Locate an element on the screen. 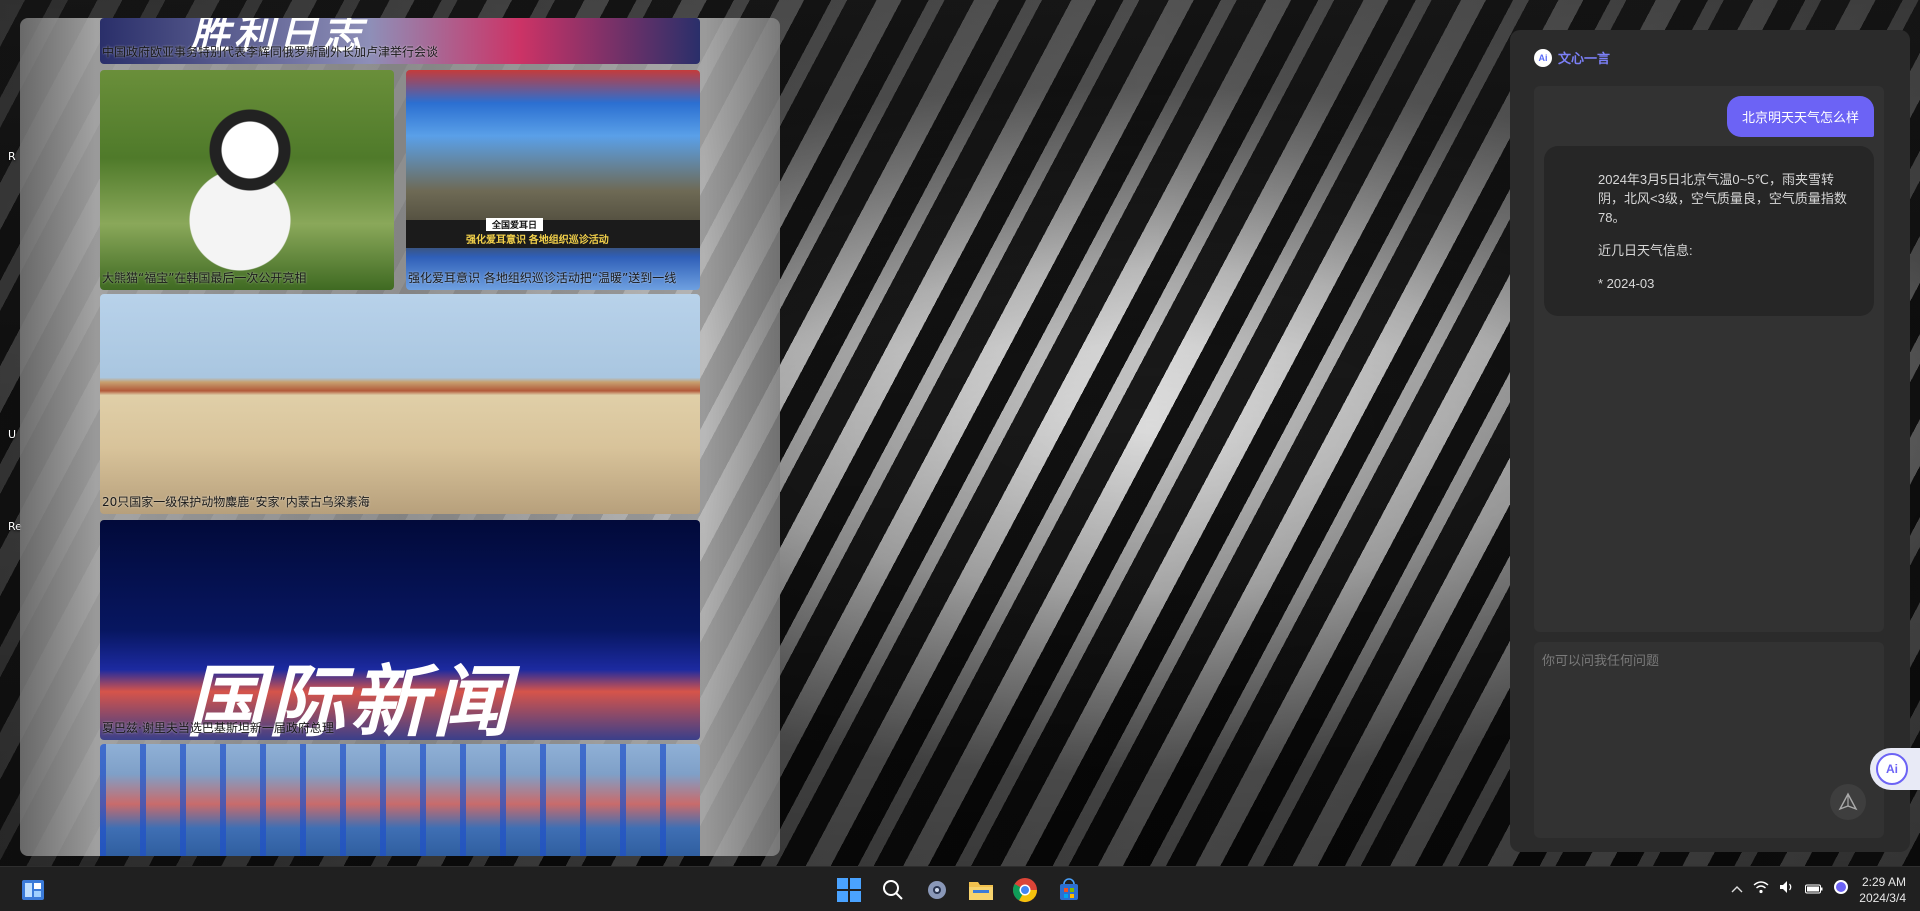  send-button is located at coordinates (1848, 802).